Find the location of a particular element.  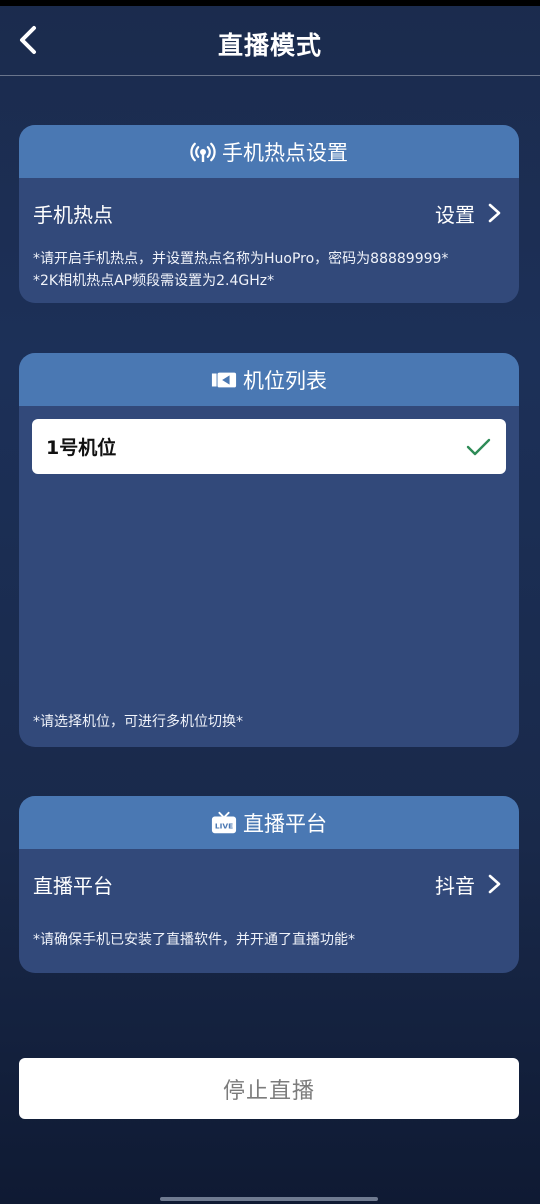

platform-row-label: 直播平台 is located at coordinates (73, 885).